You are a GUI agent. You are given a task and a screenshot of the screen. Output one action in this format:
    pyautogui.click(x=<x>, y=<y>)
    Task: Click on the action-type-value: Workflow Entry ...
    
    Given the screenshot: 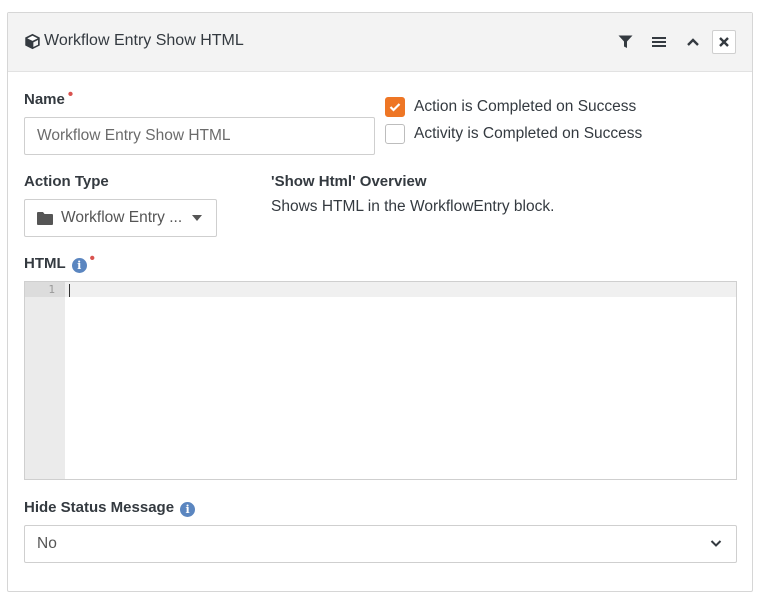 What is the action you would take?
    pyautogui.click(x=122, y=217)
    